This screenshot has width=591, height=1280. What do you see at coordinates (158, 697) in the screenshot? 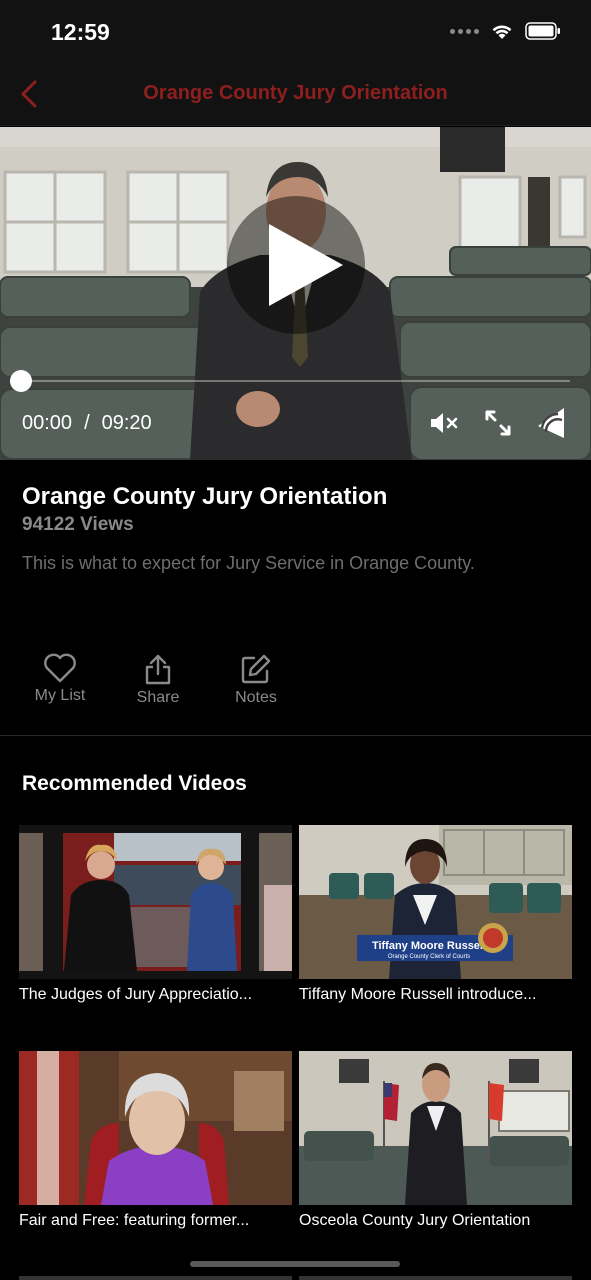
I see `share-label: Share` at bounding box center [158, 697].